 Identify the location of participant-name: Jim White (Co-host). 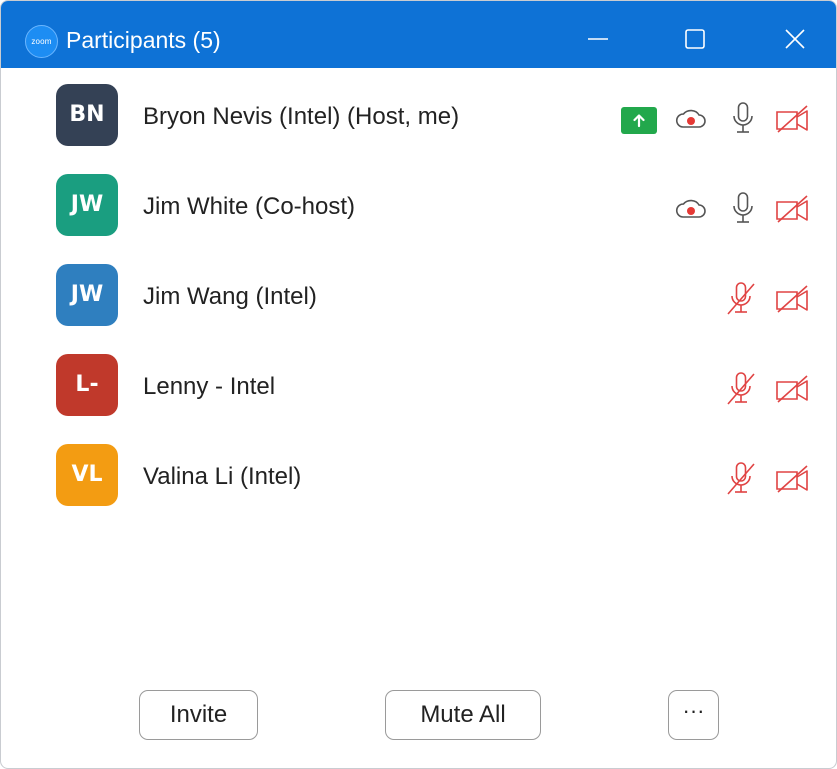
(249, 206).